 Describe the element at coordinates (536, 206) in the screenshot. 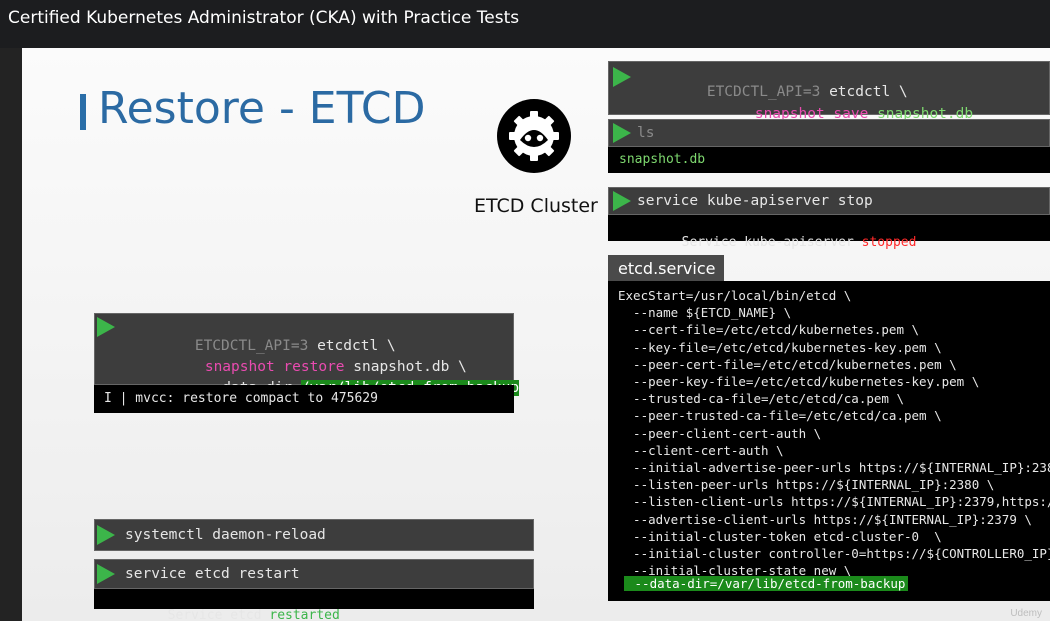

I see `etcd-cluster-label: ETCD Cluster` at that location.